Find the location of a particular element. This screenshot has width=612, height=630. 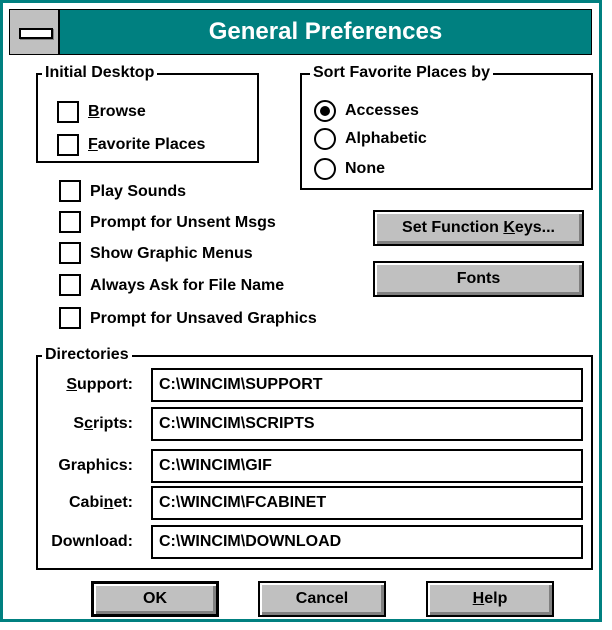

radio-accesses-label: Accesses is located at coordinates (382, 111).